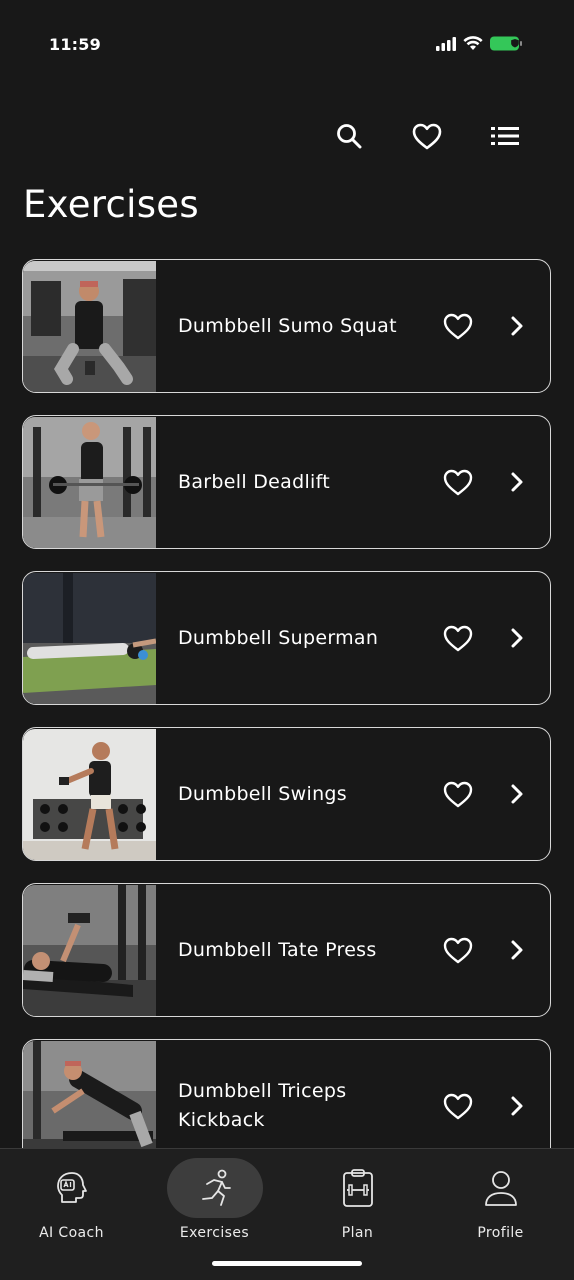 The image size is (574, 1280). I want to click on signal-icon, so click(446, 43).